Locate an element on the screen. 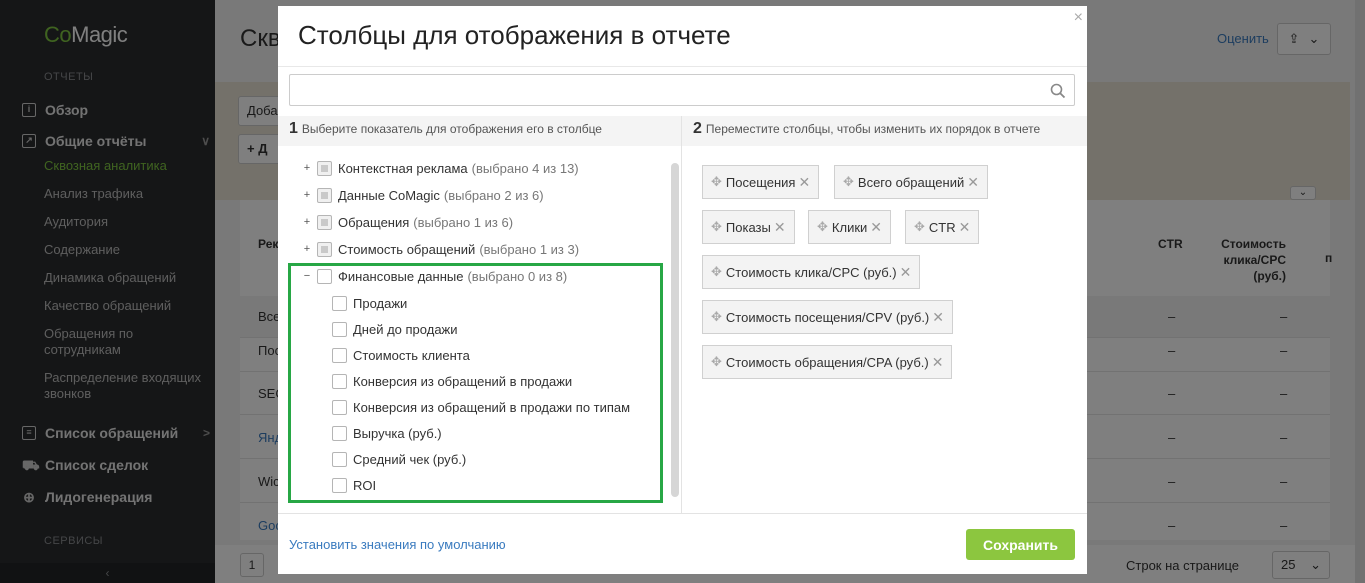 This screenshot has height=583, width=1365. tree-item-sales: Продажи is located at coordinates (369, 303).